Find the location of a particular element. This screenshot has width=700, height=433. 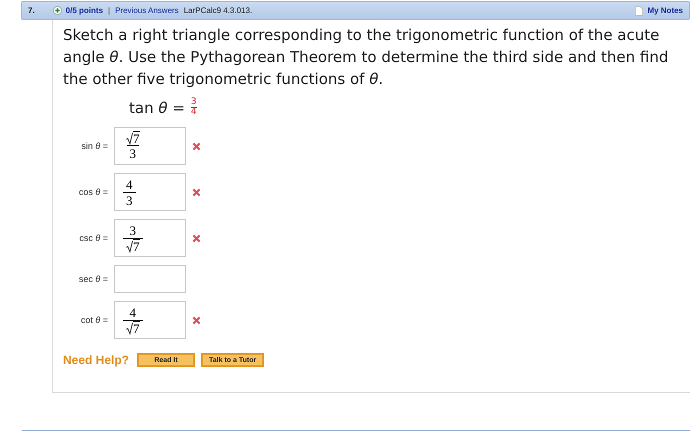

function-label: cot θ = is located at coordinates (94, 320).